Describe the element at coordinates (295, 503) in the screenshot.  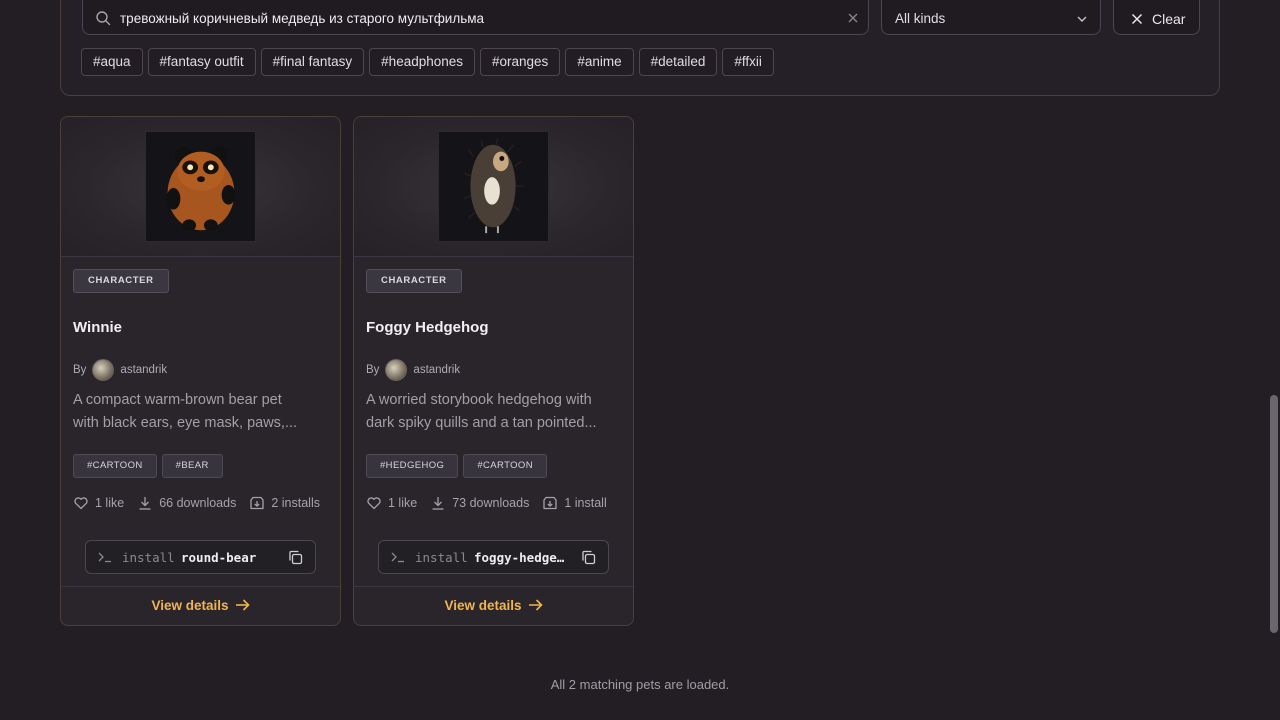
I see `installs-count: 2 installs` at that location.